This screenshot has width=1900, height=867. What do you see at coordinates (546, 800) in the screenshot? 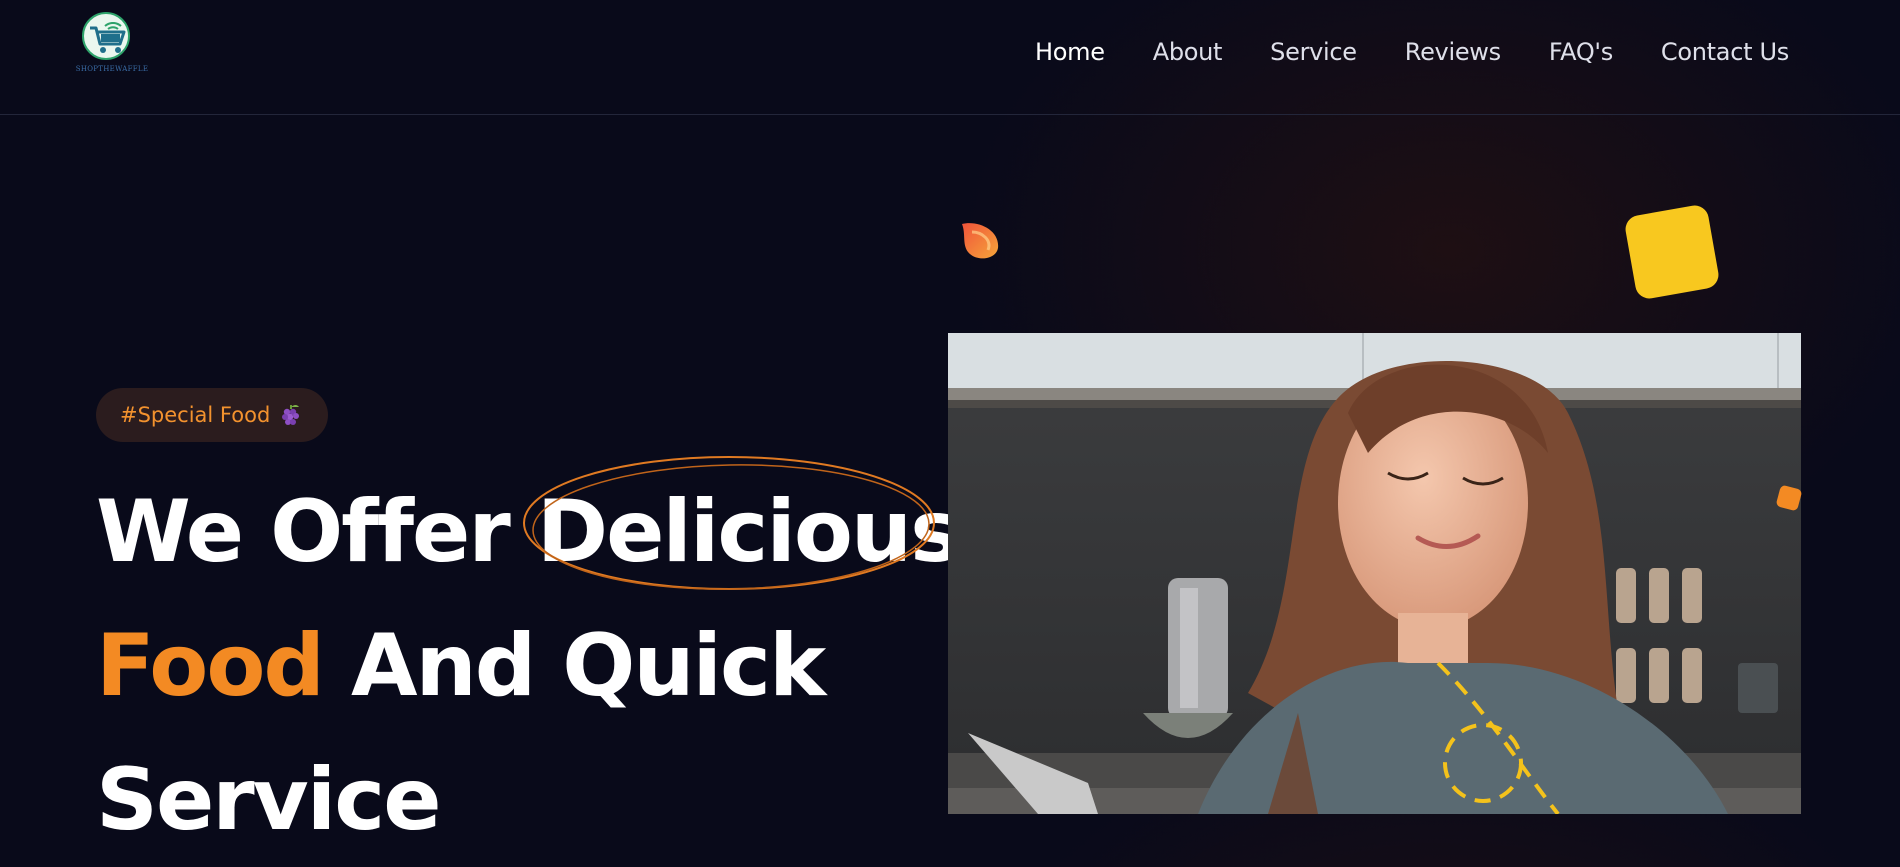
I see `headline-line-3: Service` at bounding box center [546, 800].